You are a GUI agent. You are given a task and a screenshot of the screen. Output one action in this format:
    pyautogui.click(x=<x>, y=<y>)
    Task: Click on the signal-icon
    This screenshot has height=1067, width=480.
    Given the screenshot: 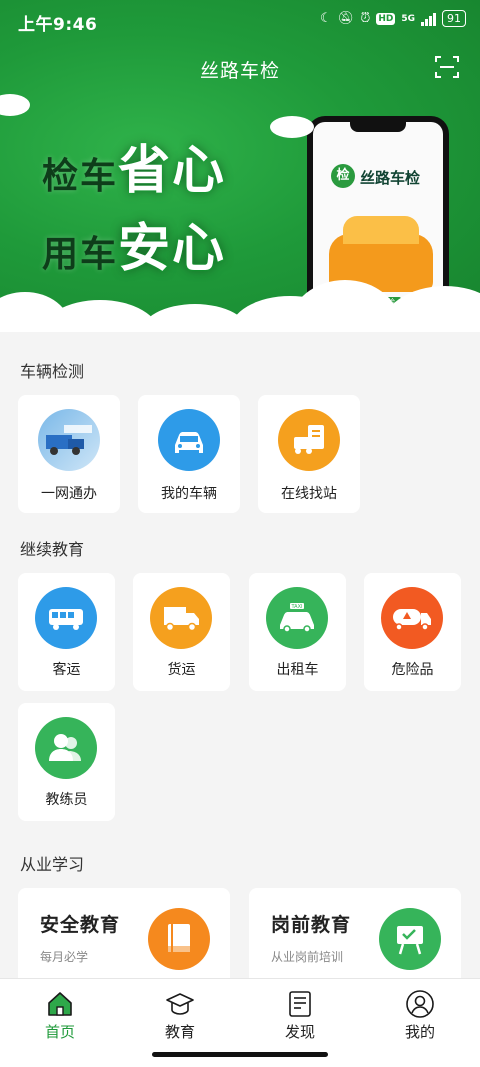 What is the action you would take?
    pyautogui.click(x=428, y=19)
    